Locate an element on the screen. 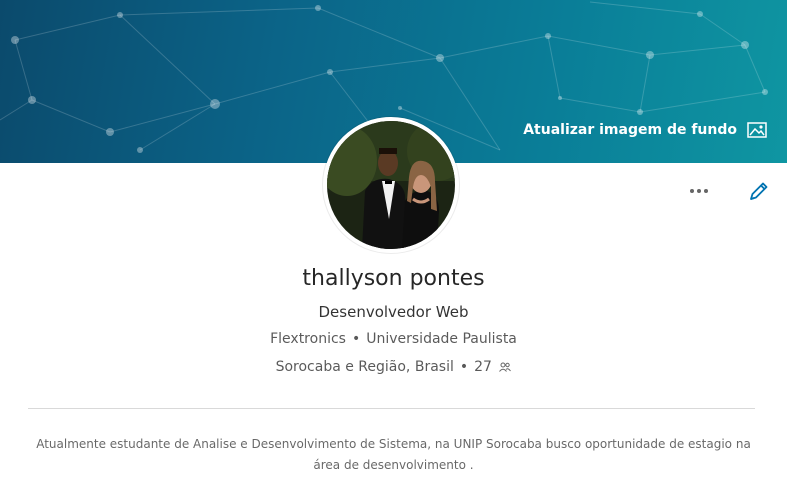 Image resolution: width=787 pixels, height=496 pixels. location-text: Sorocaba e Região, Brasil is located at coordinates (364, 367).